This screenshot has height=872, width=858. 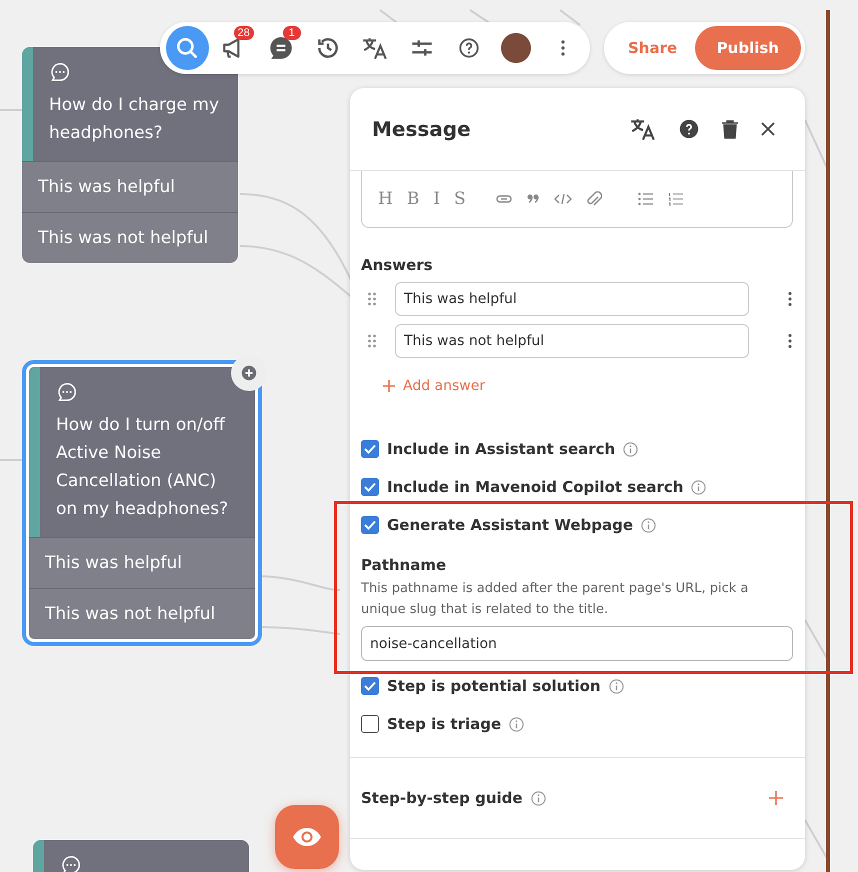 I want to click on preview-button, so click(x=307, y=837).